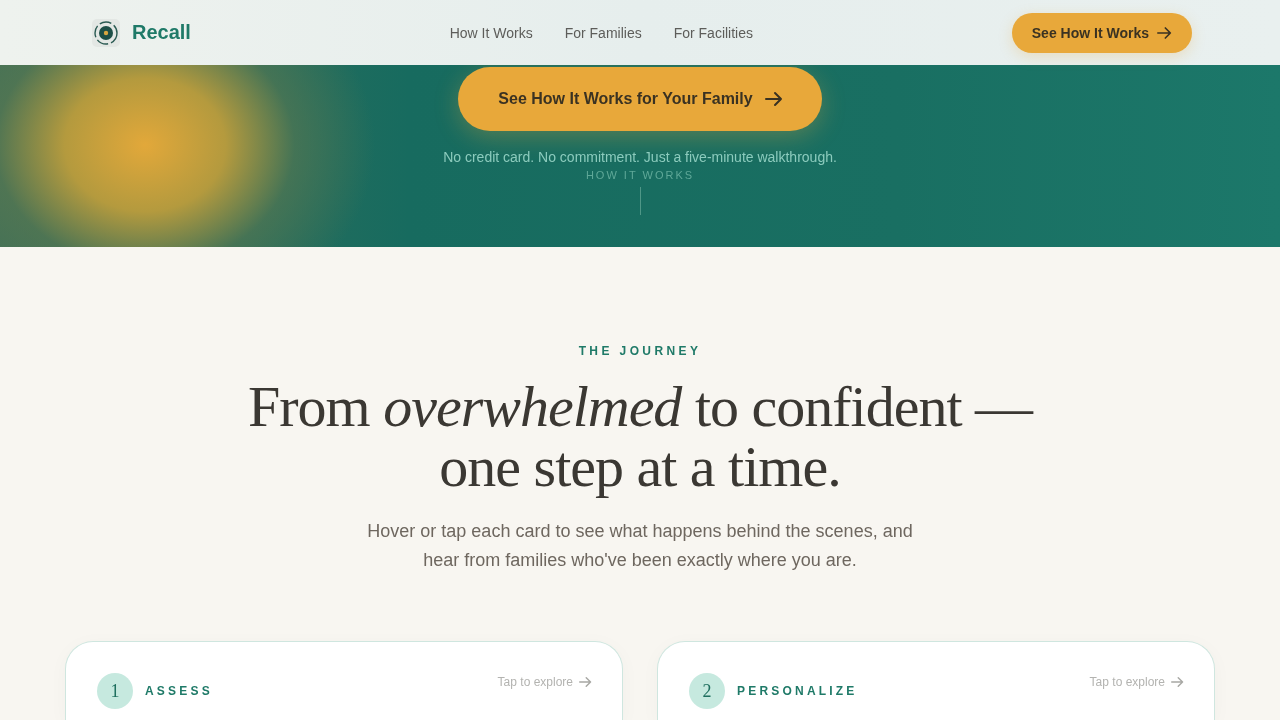 The height and width of the screenshot is (720, 1280). Describe the element at coordinates (1101, 32) in the screenshot. I see `see-how-it-works-button: See How It Works` at that location.